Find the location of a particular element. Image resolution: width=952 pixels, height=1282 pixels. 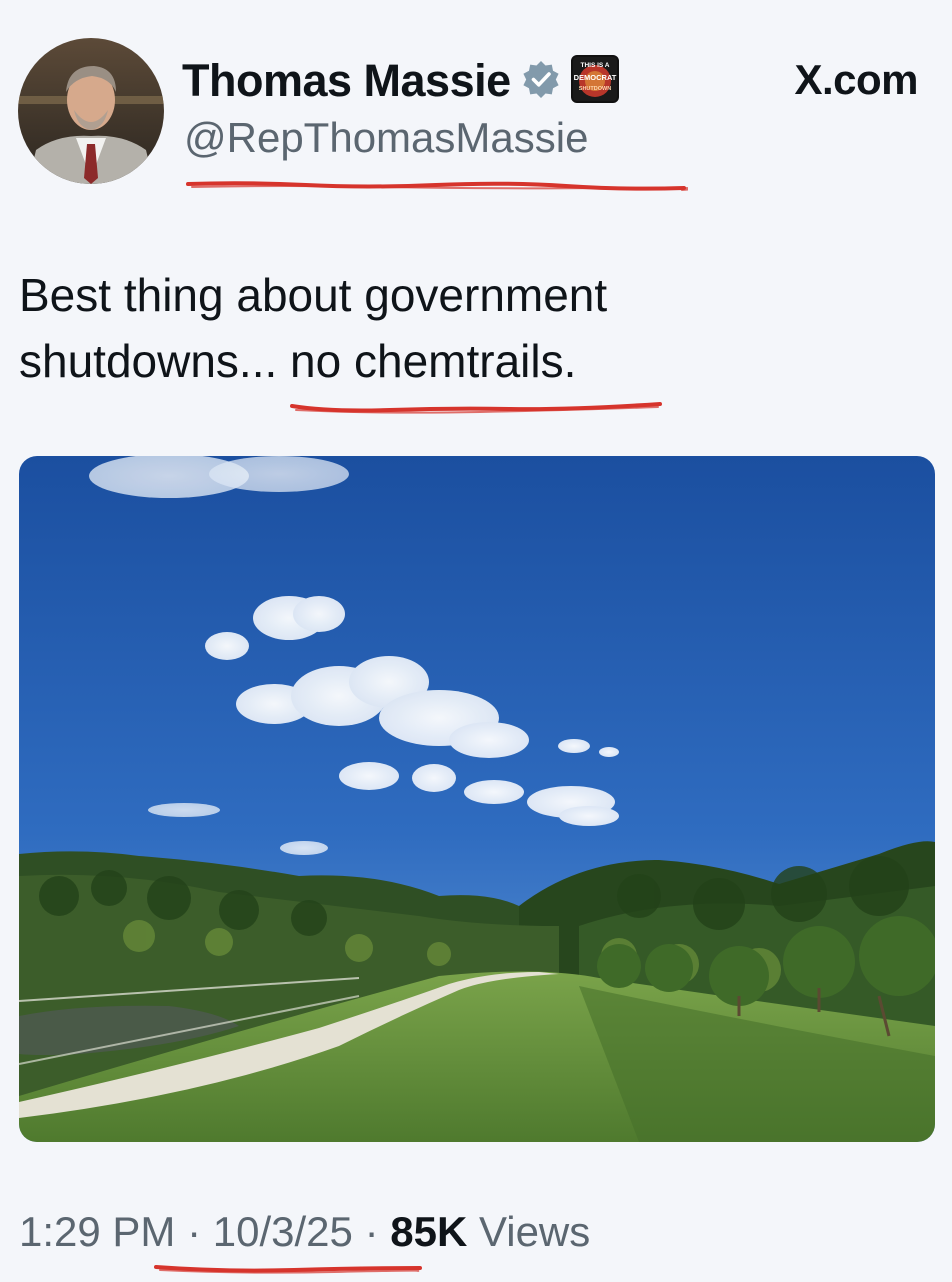

date-underline-annotation is located at coordinates (288, 1269).